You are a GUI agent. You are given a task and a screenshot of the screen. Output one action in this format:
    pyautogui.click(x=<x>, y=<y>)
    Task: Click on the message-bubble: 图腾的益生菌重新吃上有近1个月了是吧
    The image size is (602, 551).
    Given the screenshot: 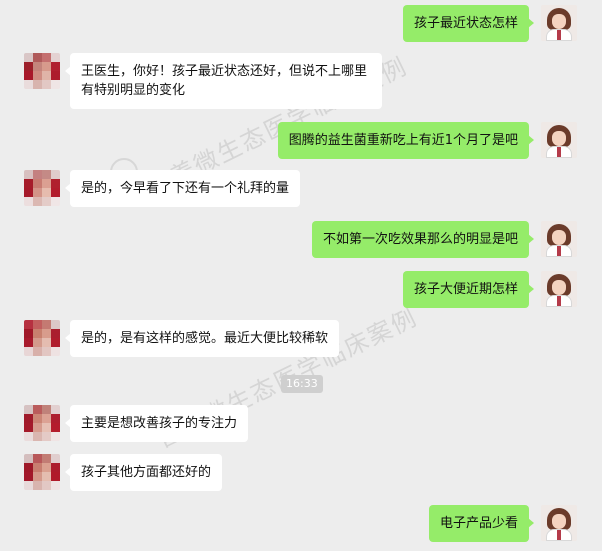 What is the action you would take?
    pyautogui.click(x=406, y=140)
    